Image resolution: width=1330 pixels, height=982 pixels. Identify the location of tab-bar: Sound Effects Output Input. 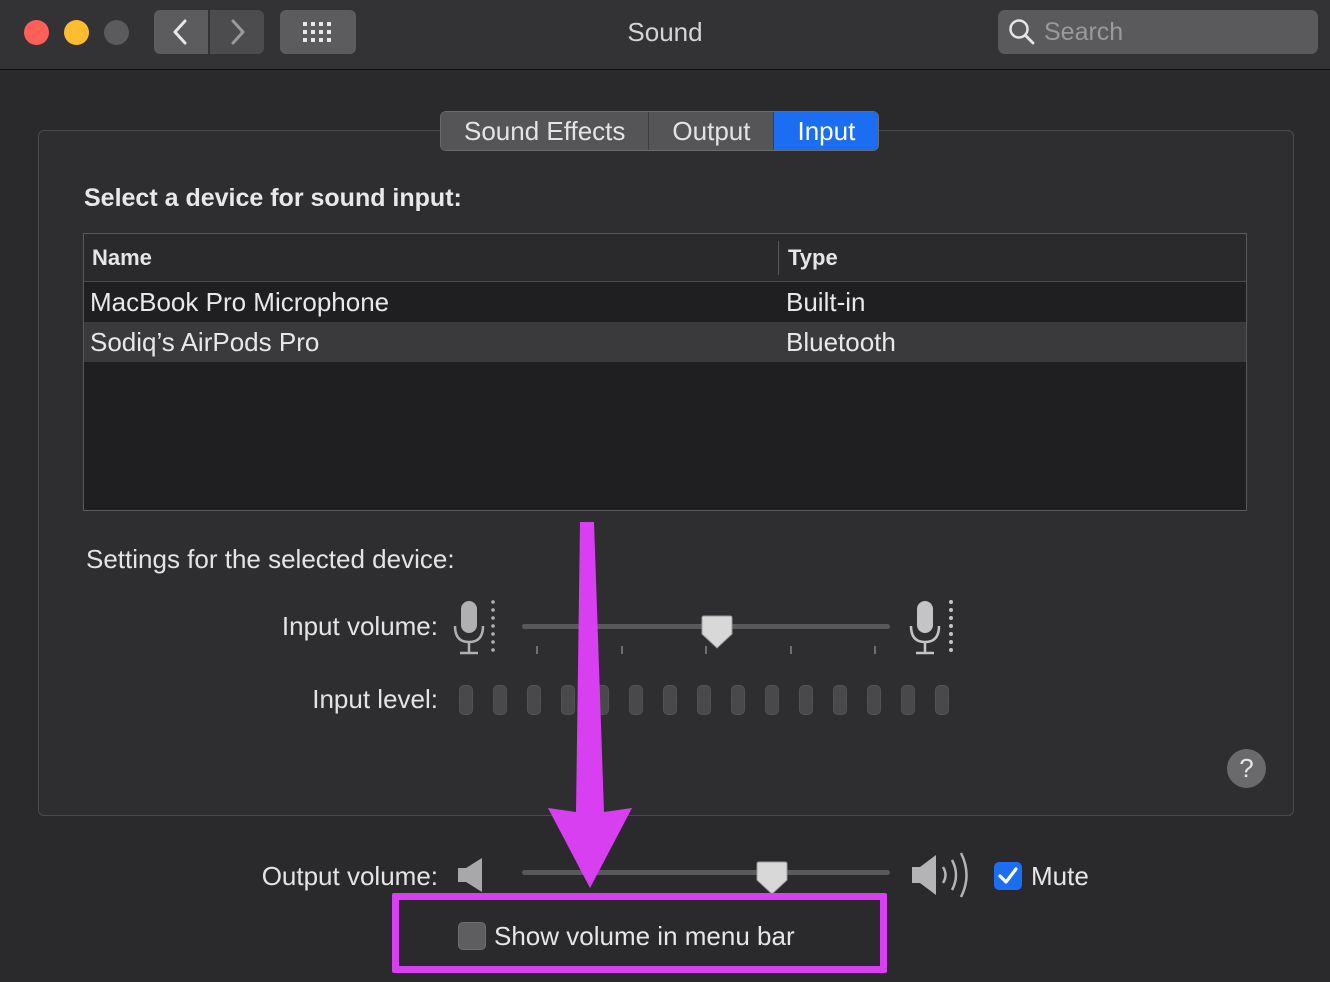
(660, 131).